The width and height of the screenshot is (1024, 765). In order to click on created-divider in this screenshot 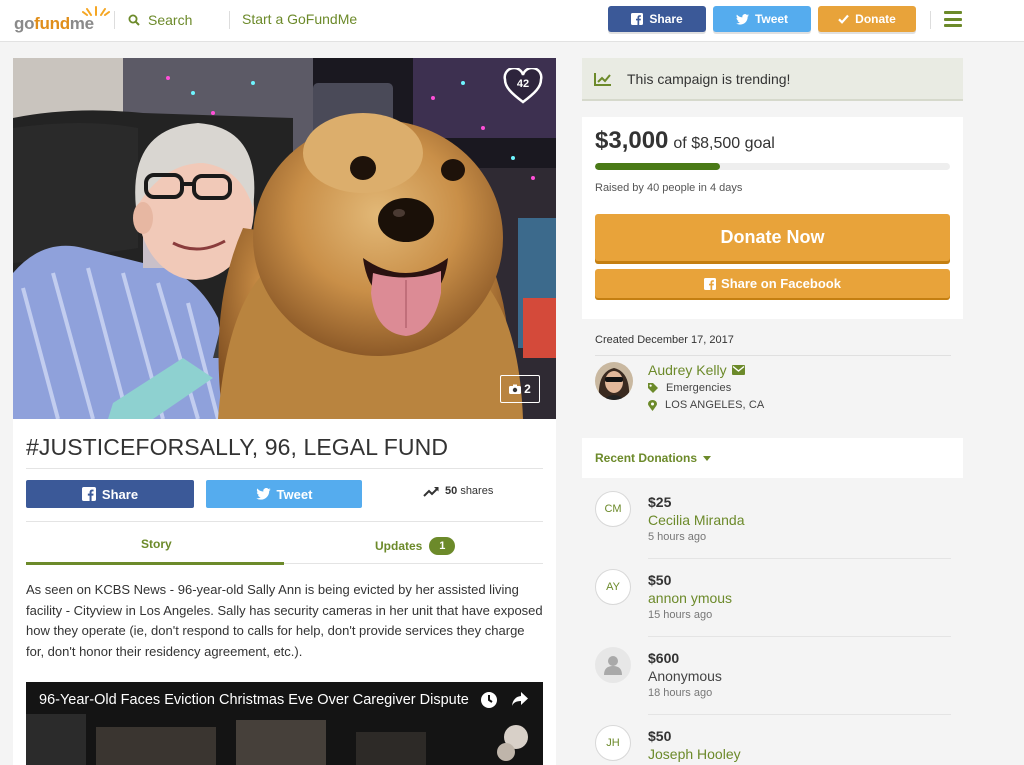, I will do `click(773, 355)`.